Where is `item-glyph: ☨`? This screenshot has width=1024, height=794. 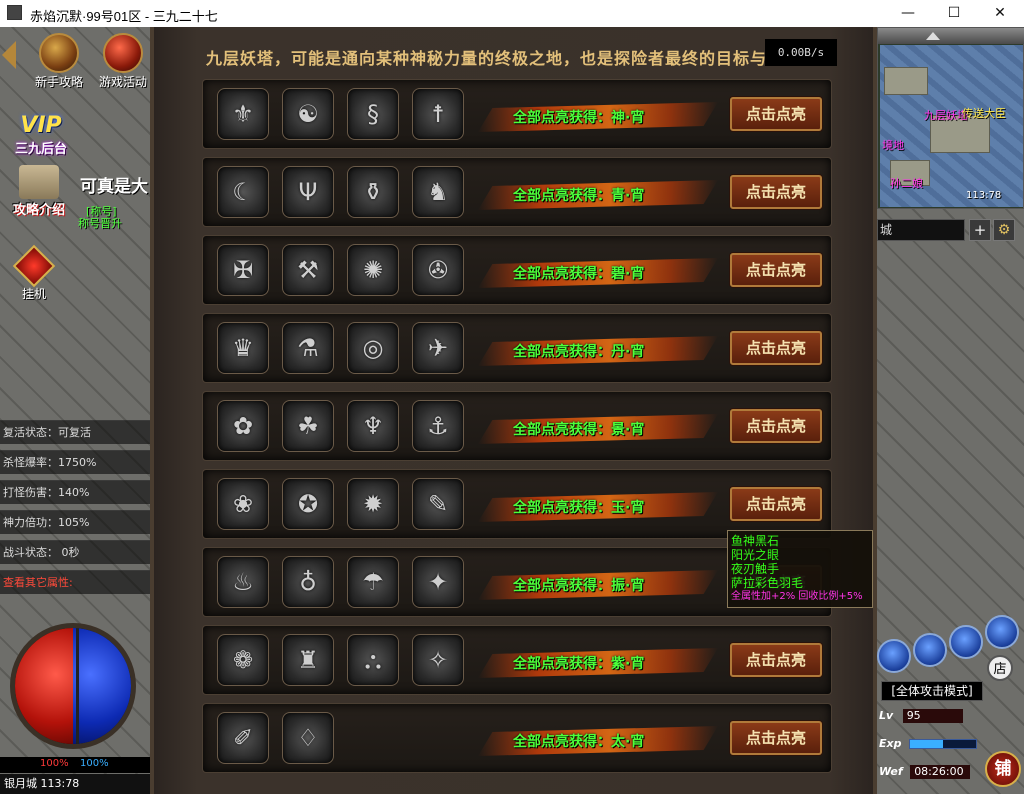
item-glyph: ☨ is located at coordinates (438, 114).